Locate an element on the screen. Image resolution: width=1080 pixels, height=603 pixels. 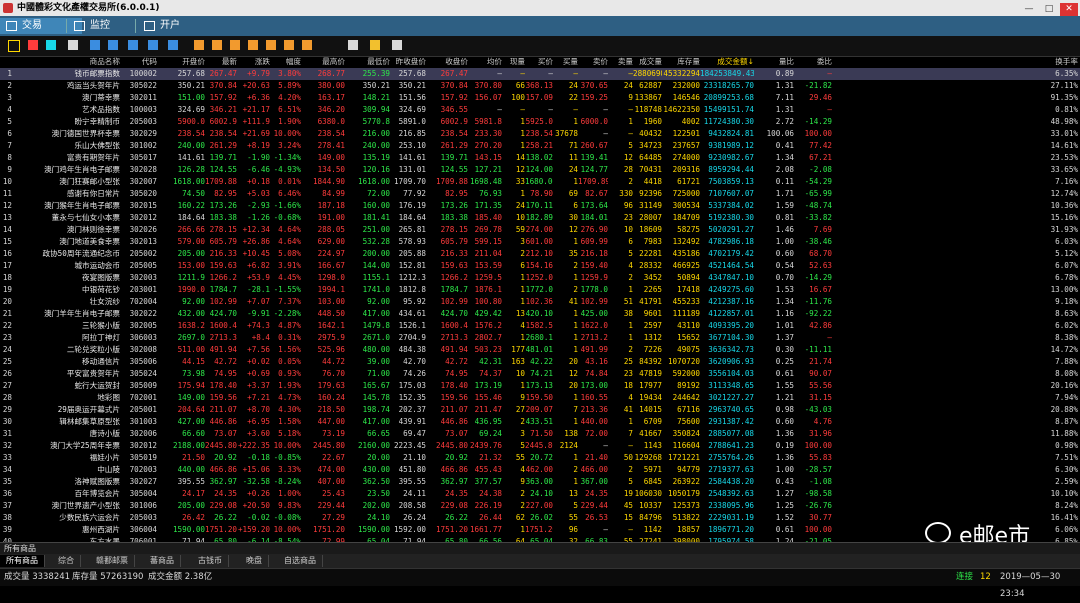
column-header: 卖量 is located at coordinates (620, 62).